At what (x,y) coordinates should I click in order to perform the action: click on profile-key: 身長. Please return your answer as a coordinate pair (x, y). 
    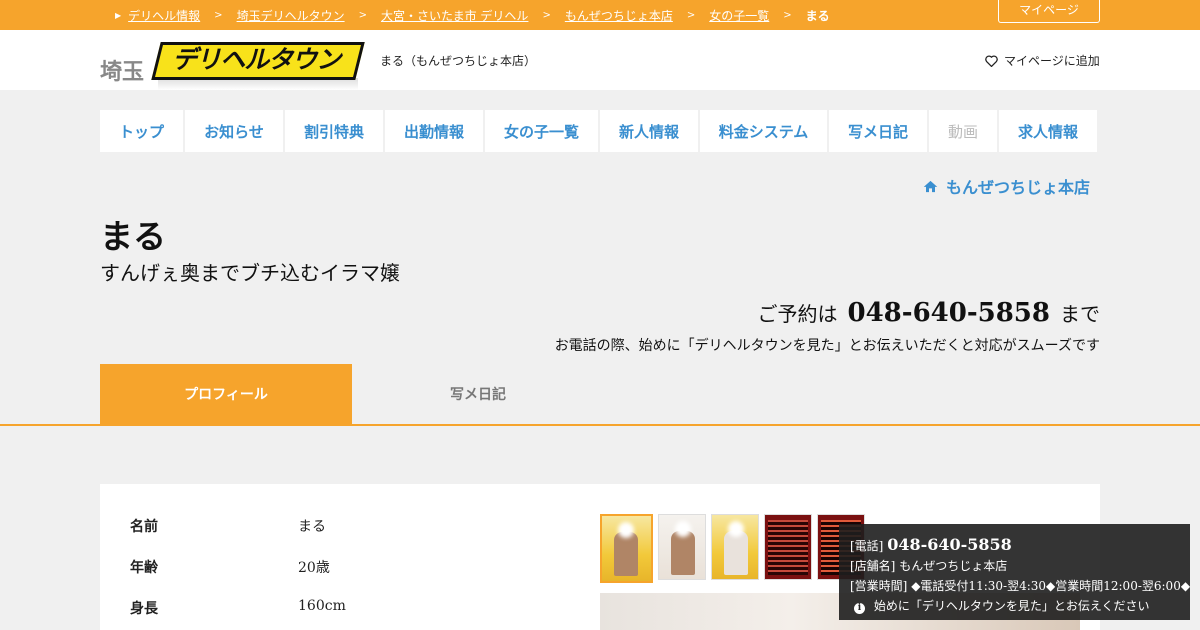
    Looking at the image, I should click on (144, 609).